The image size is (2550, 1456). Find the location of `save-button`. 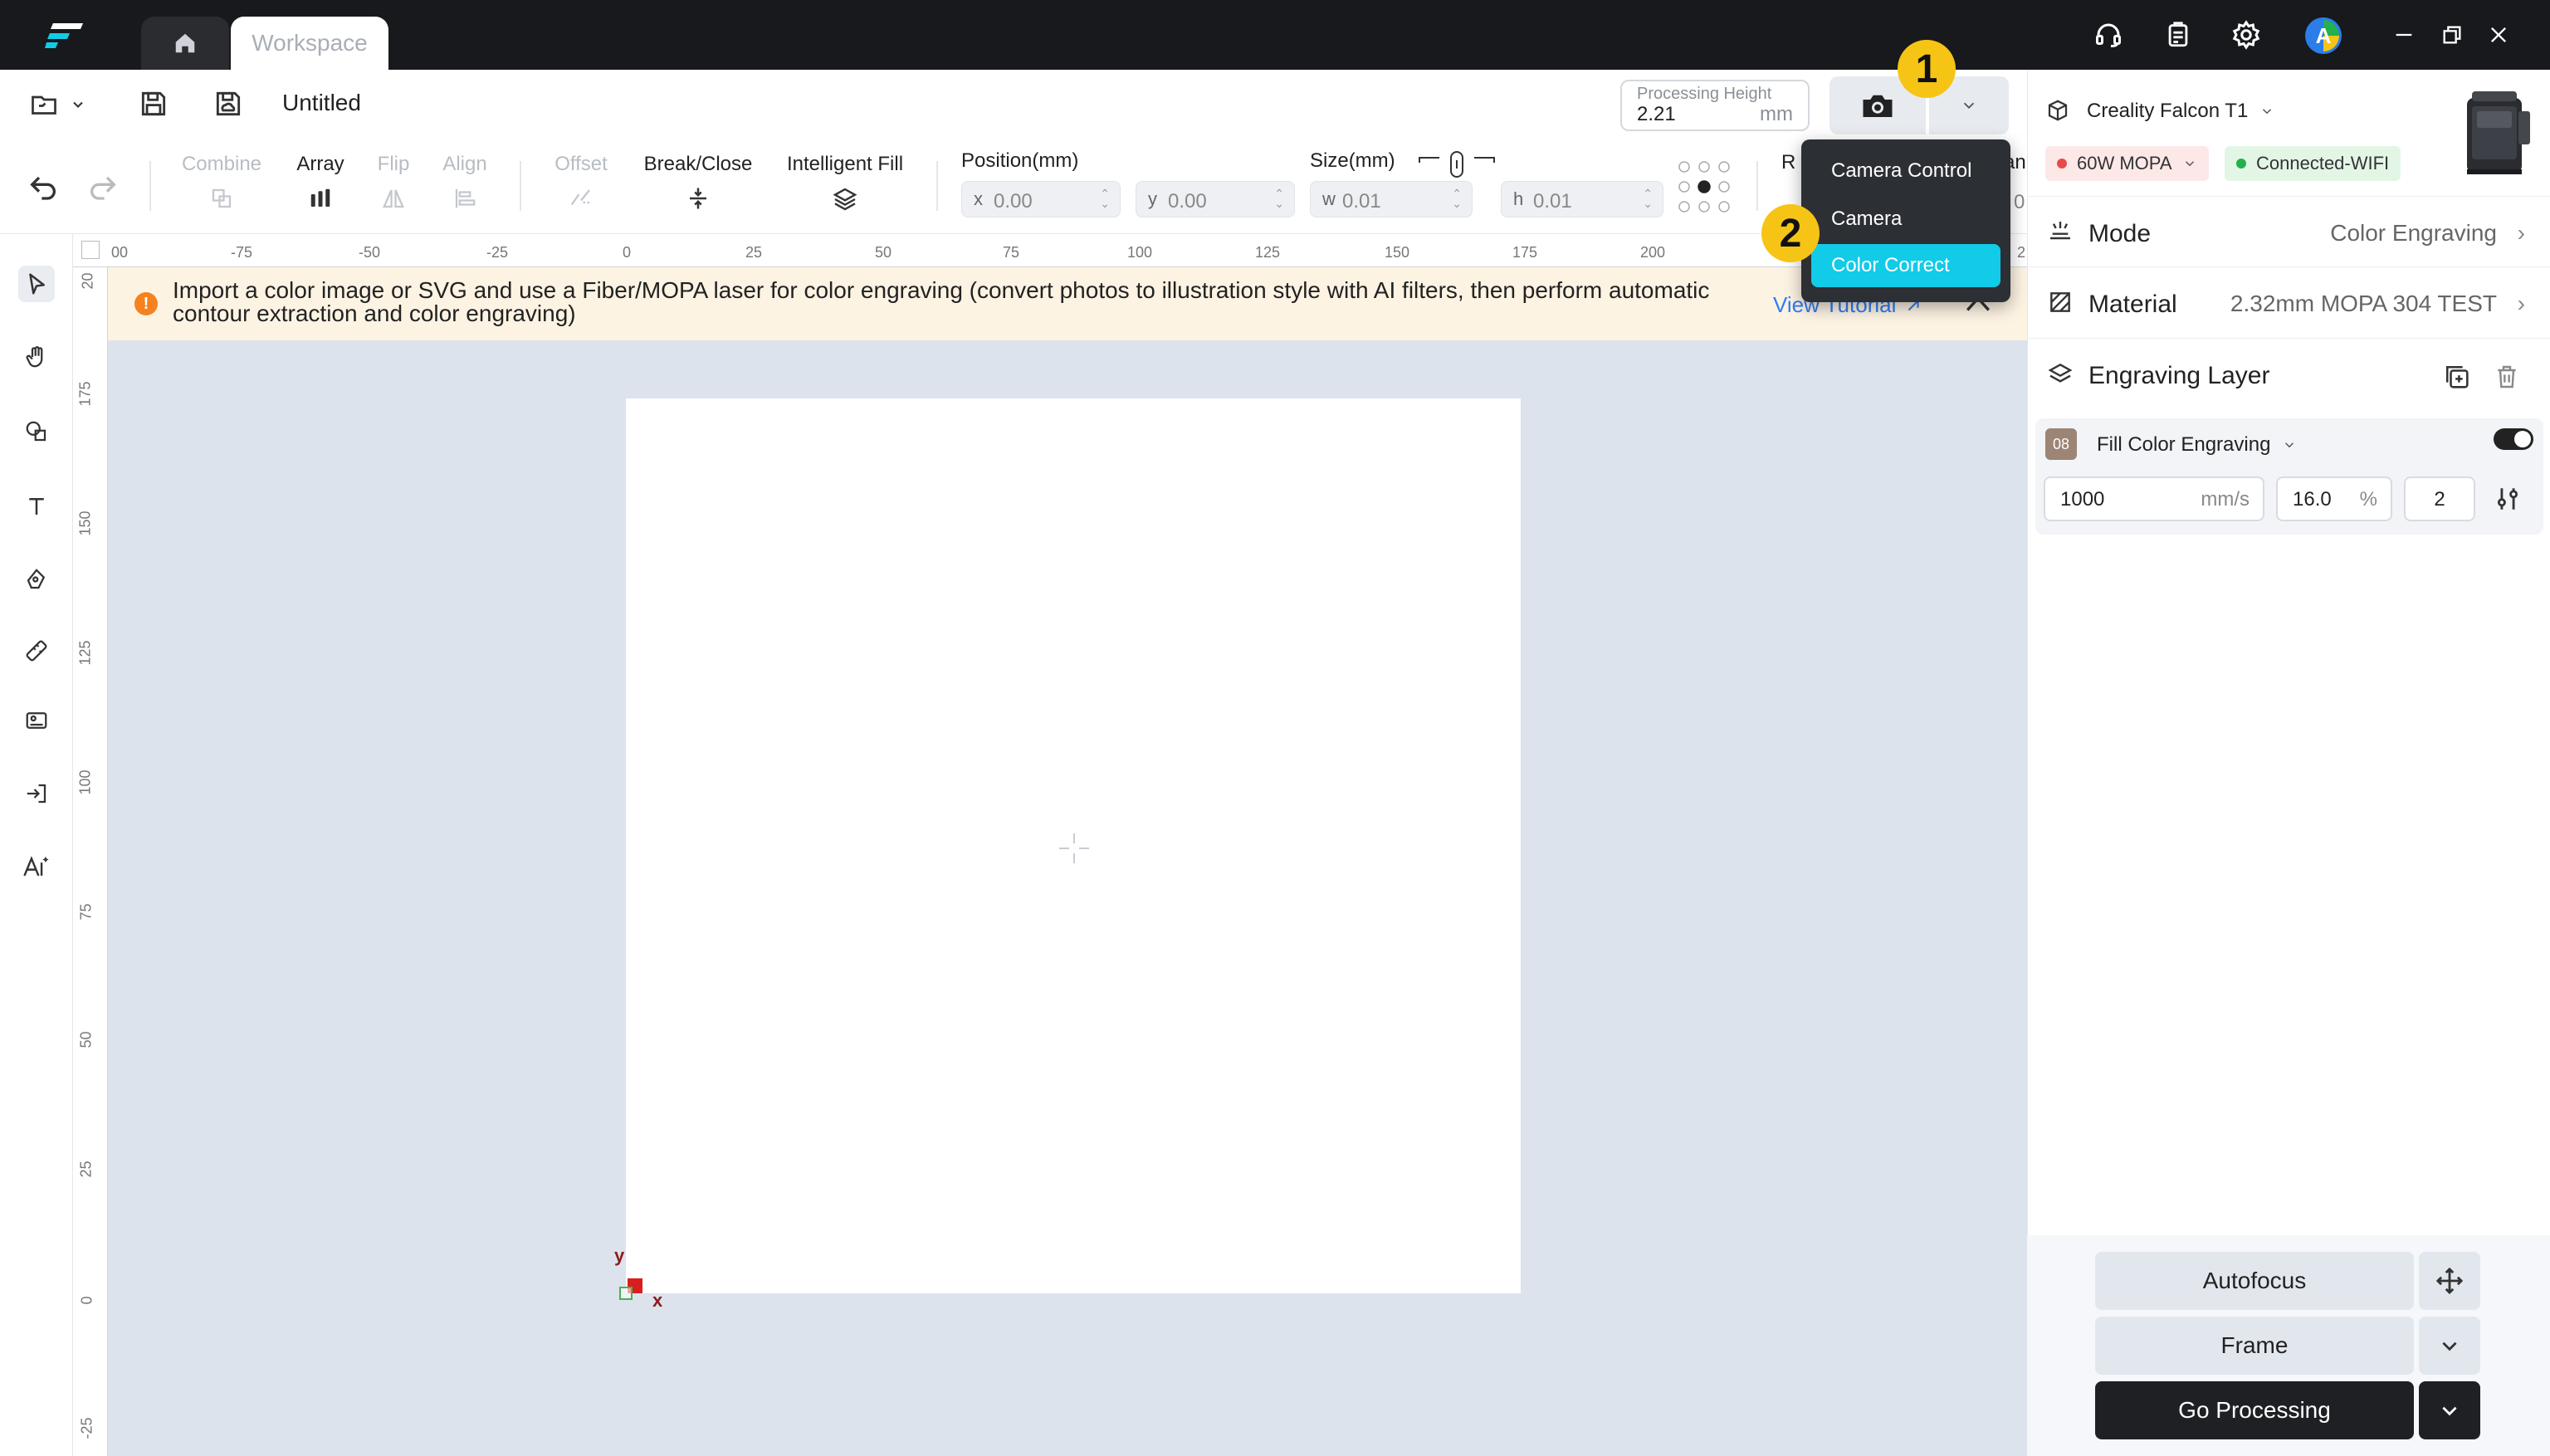

save-button is located at coordinates (153, 104).